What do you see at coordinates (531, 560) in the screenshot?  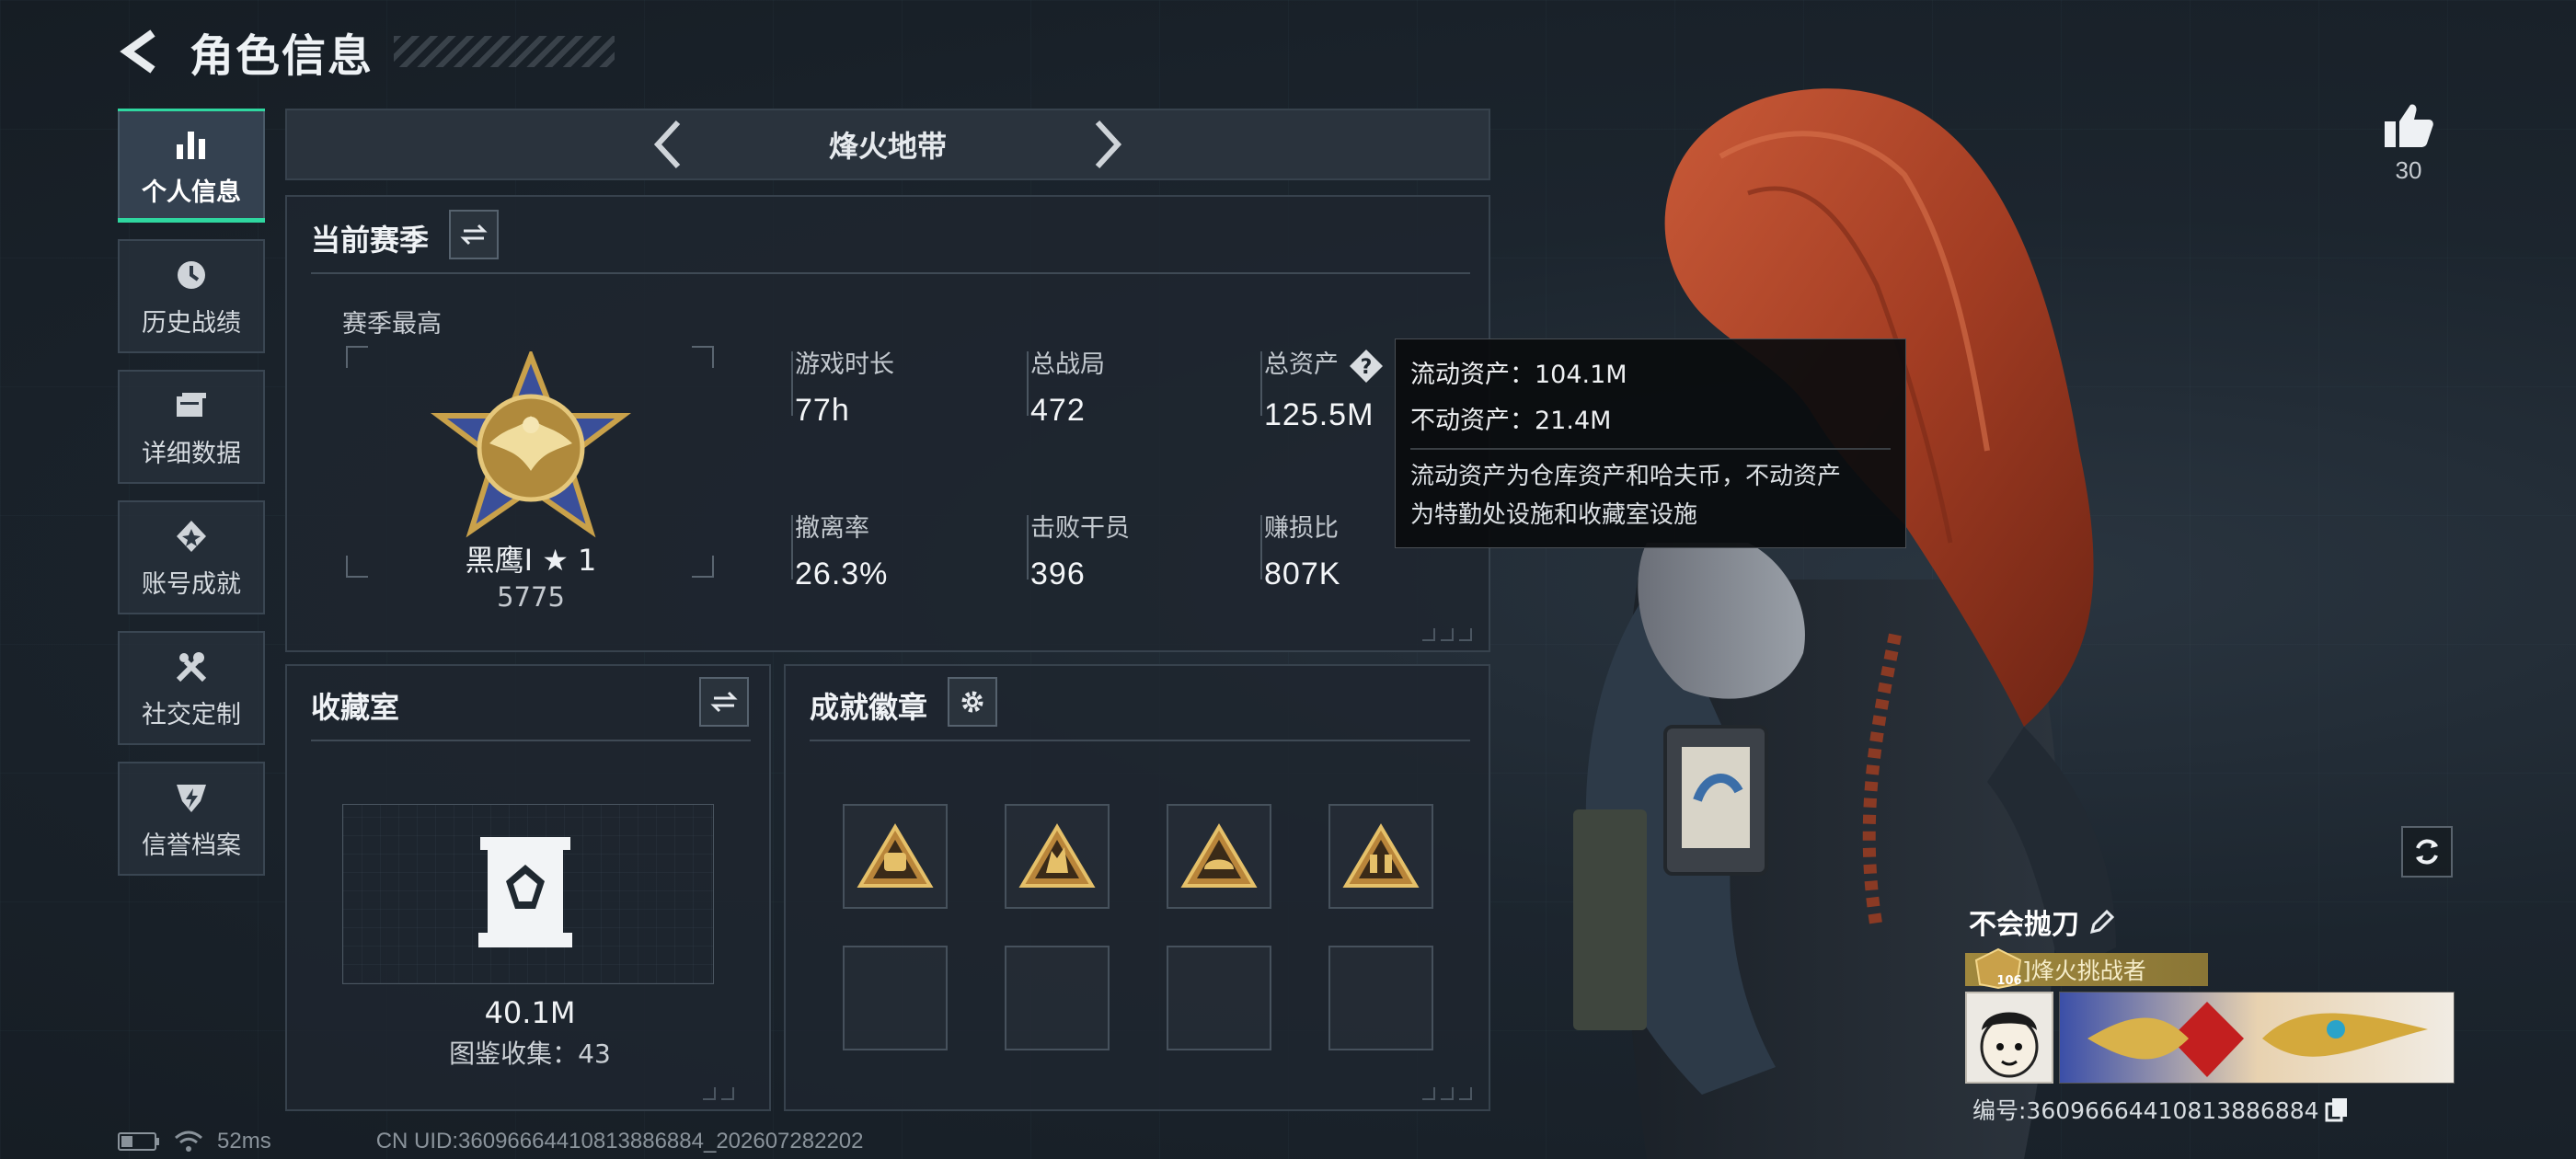 I see `rank-name: 黑鹰I ★ 1` at bounding box center [531, 560].